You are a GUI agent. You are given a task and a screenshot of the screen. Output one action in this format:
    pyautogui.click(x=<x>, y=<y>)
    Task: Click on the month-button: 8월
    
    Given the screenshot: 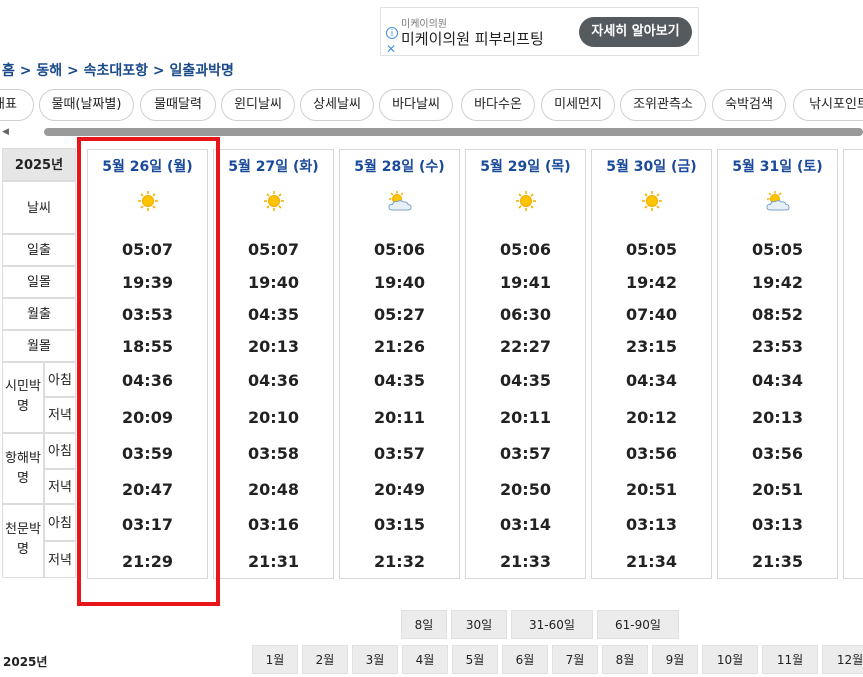 What is the action you would take?
    pyautogui.click(x=625, y=659)
    